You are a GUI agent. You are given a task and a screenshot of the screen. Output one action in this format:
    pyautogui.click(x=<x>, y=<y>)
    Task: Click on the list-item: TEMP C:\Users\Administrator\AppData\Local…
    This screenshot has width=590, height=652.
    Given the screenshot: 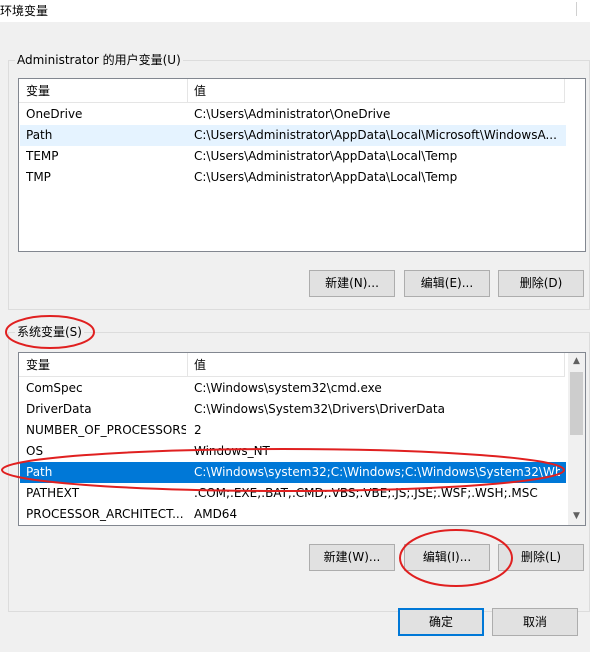 What is the action you would take?
    pyautogui.click(x=293, y=156)
    